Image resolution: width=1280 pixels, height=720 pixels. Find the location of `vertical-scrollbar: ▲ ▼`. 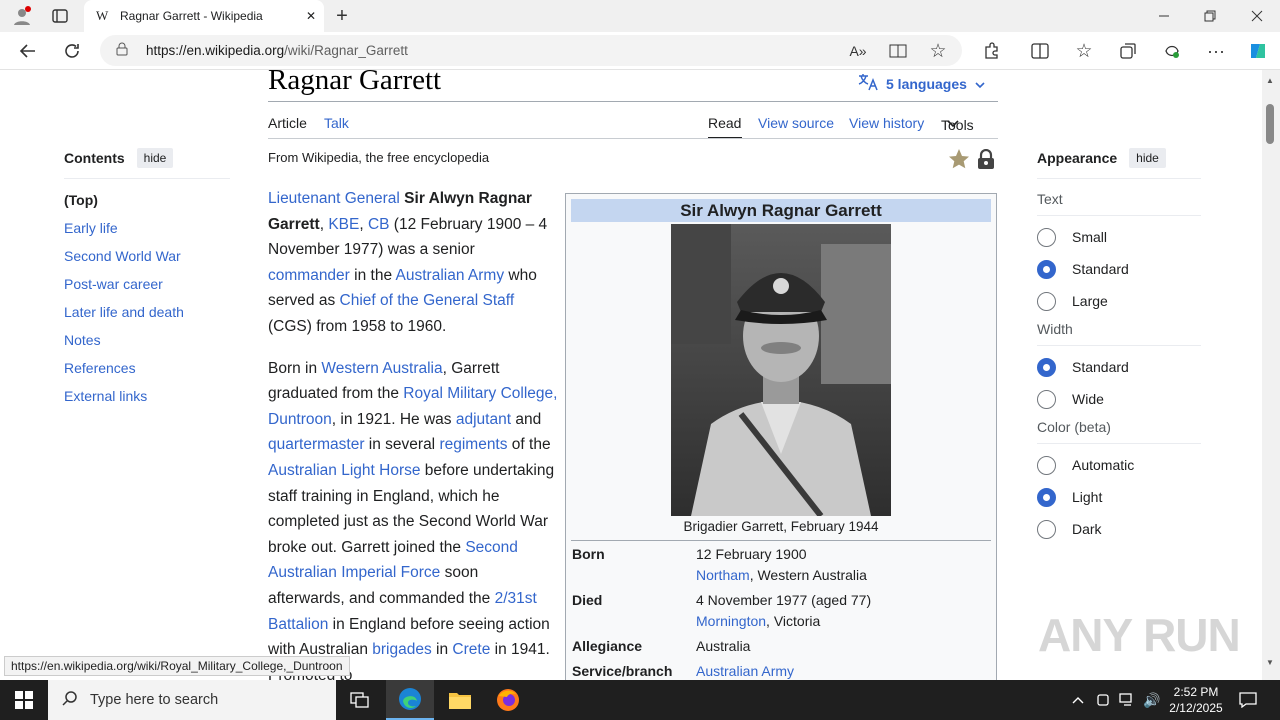

vertical-scrollbar: ▲ ▼ is located at coordinates (1271, 375).